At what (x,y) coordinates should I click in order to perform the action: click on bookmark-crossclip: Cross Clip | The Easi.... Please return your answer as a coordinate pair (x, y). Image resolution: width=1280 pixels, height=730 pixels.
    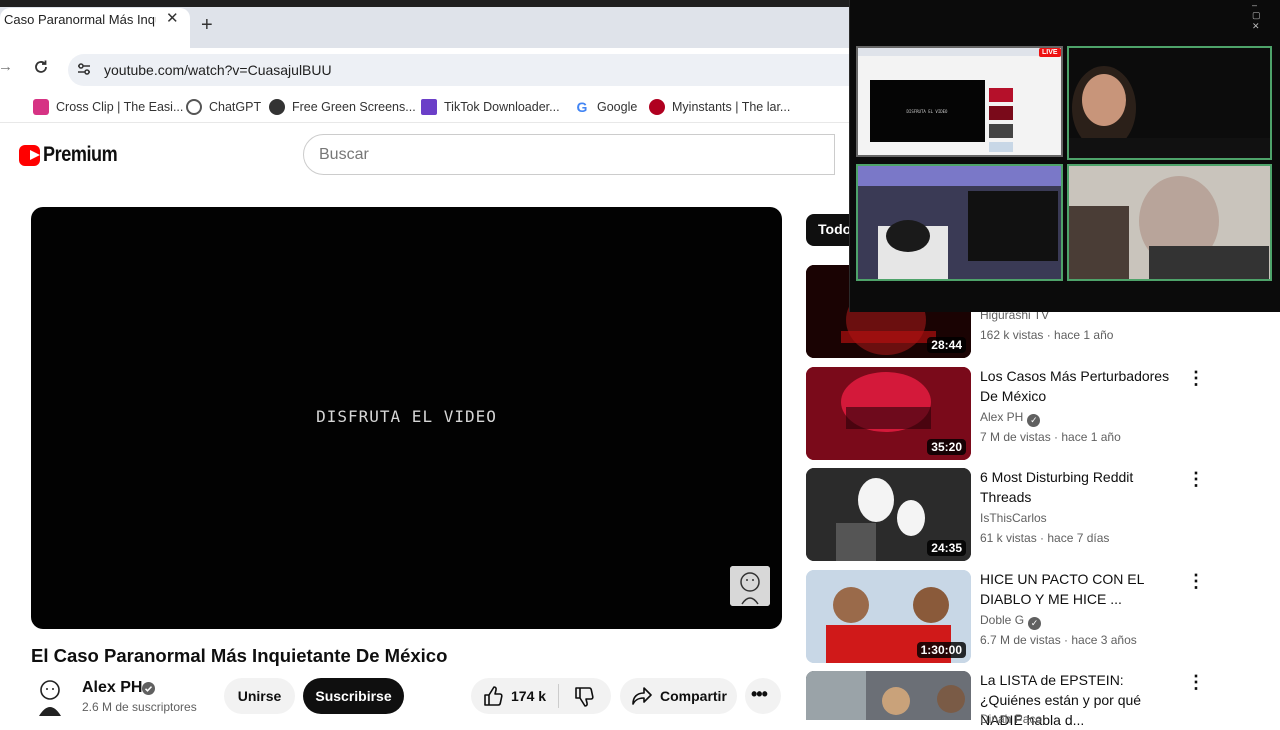
    Looking at the image, I should click on (108, 107).